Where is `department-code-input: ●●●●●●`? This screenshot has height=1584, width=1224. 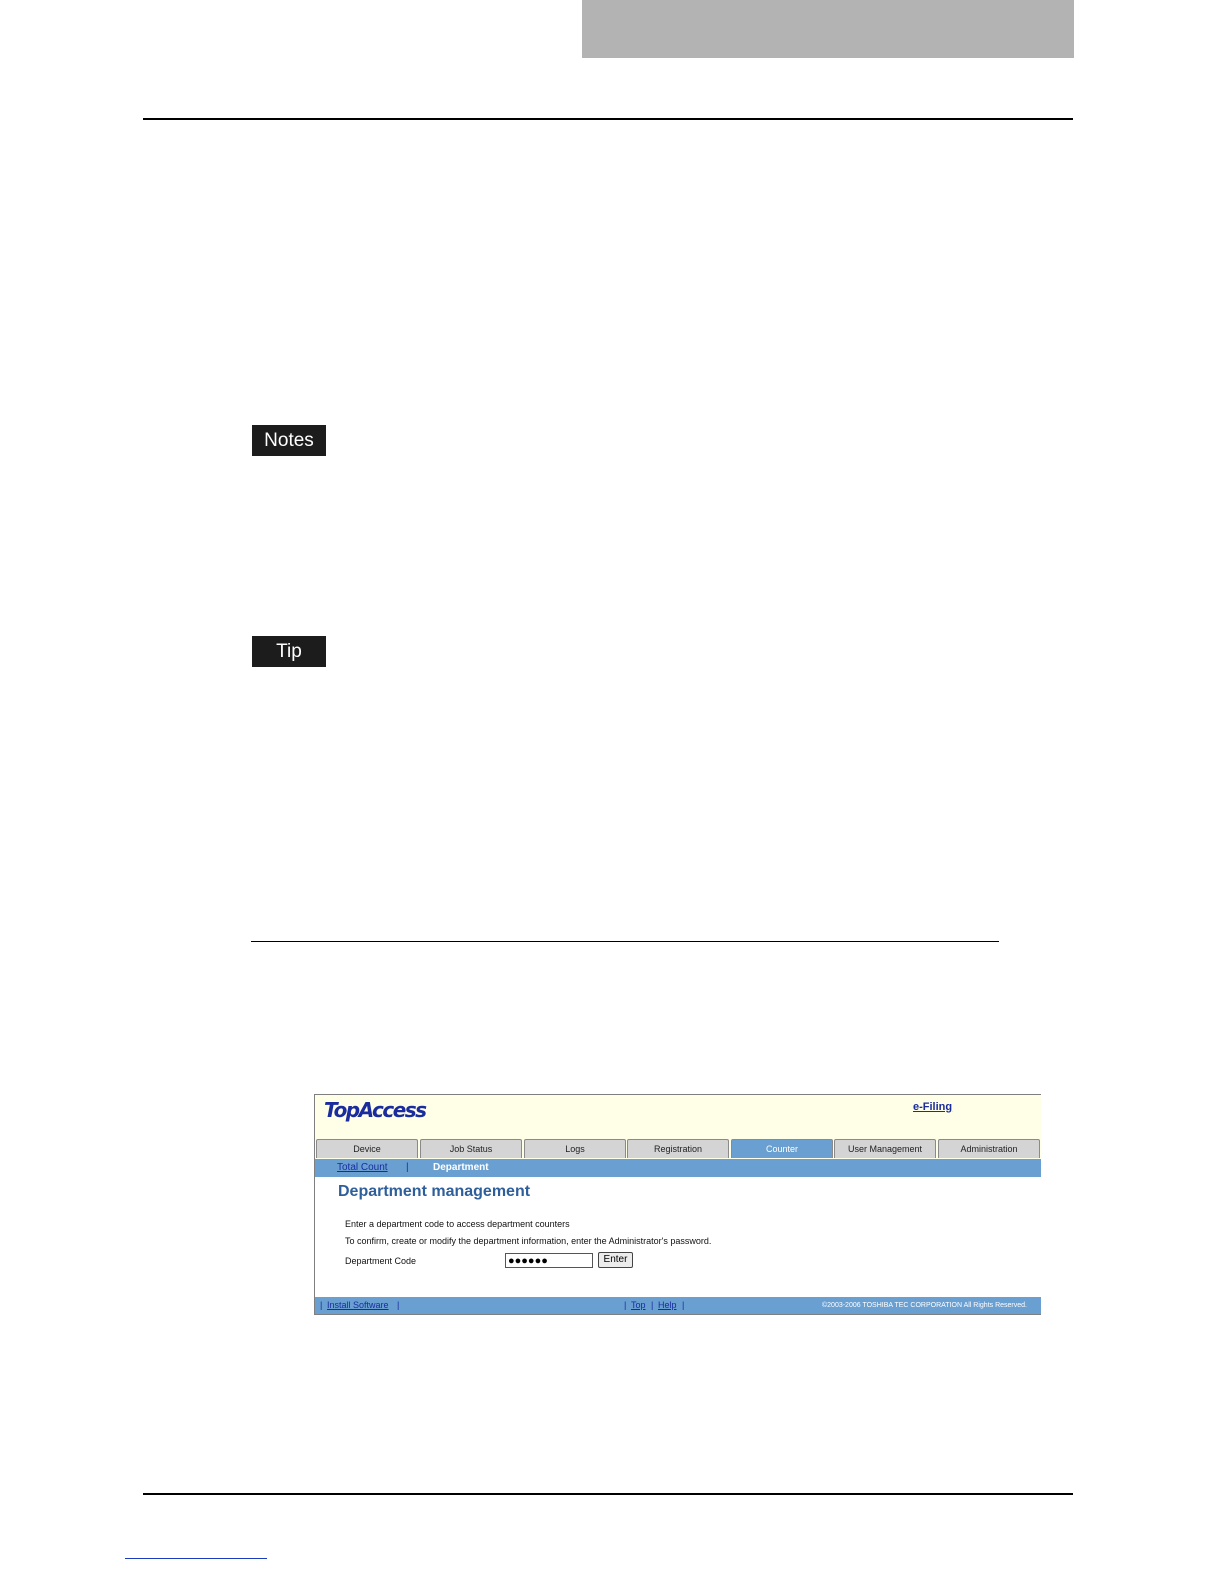
department-code-input: ●●●●●● is located at coordinates (549, 1260).